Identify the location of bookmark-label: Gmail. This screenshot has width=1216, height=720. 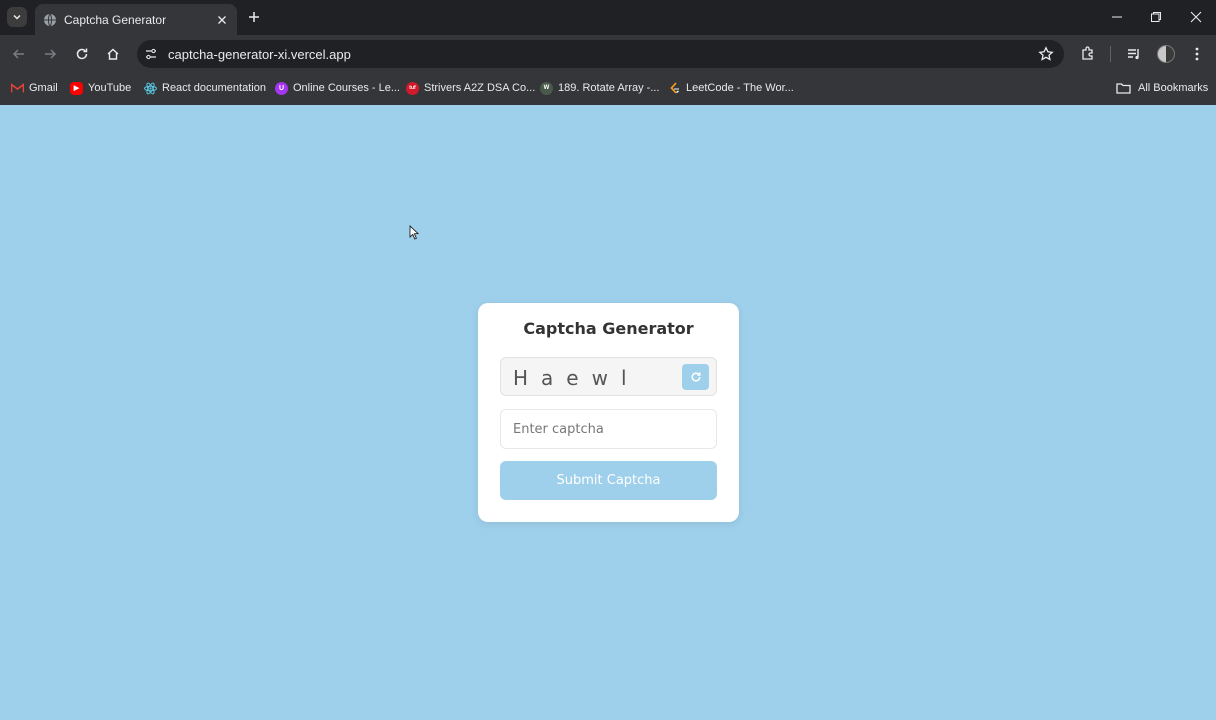
(43, 88).